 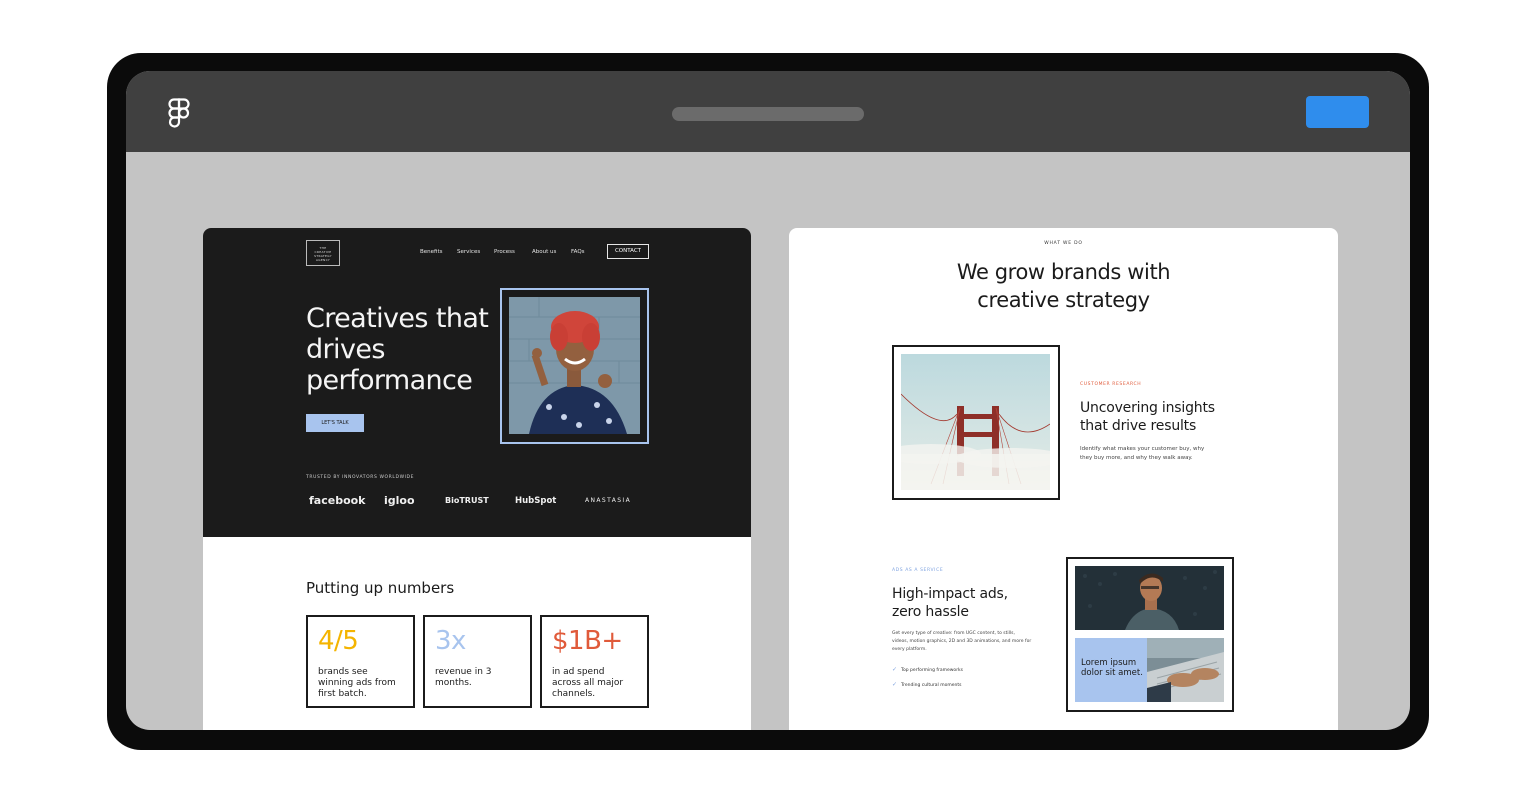 I want to click on share-button, so click(x=1337, y=112).